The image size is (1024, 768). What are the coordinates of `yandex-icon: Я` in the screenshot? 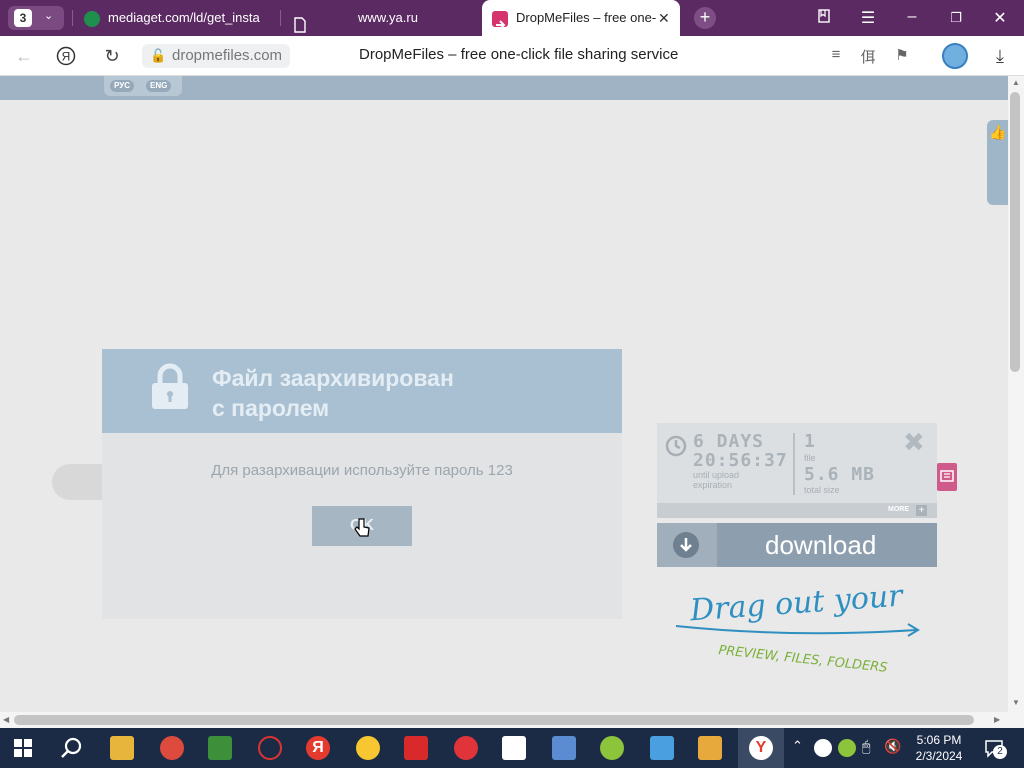 It's located at (318, 748).